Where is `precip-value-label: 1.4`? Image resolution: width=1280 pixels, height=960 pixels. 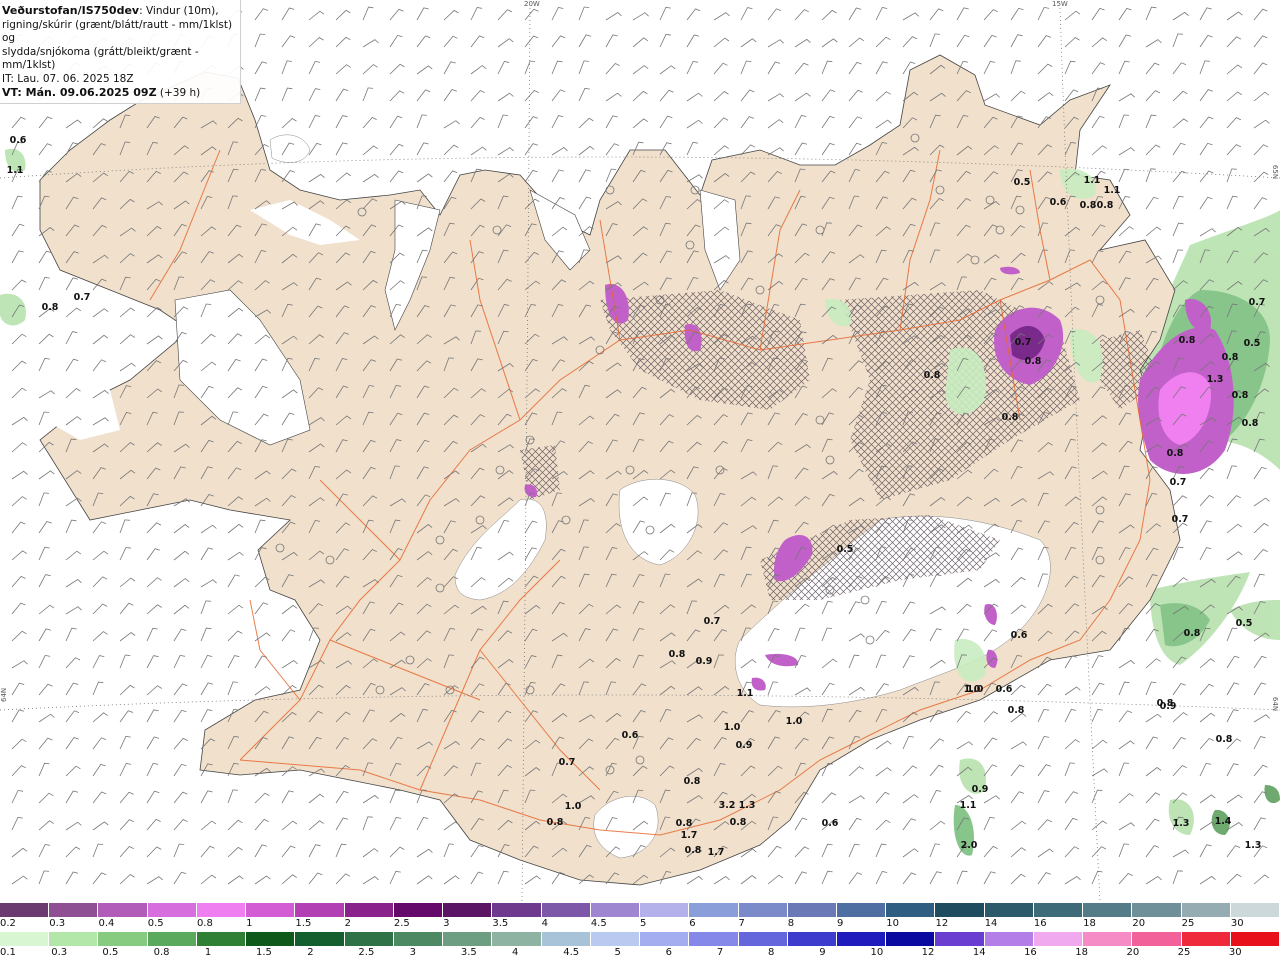
precip-value-label: 1.4 is located at coordinates (1223, 821).